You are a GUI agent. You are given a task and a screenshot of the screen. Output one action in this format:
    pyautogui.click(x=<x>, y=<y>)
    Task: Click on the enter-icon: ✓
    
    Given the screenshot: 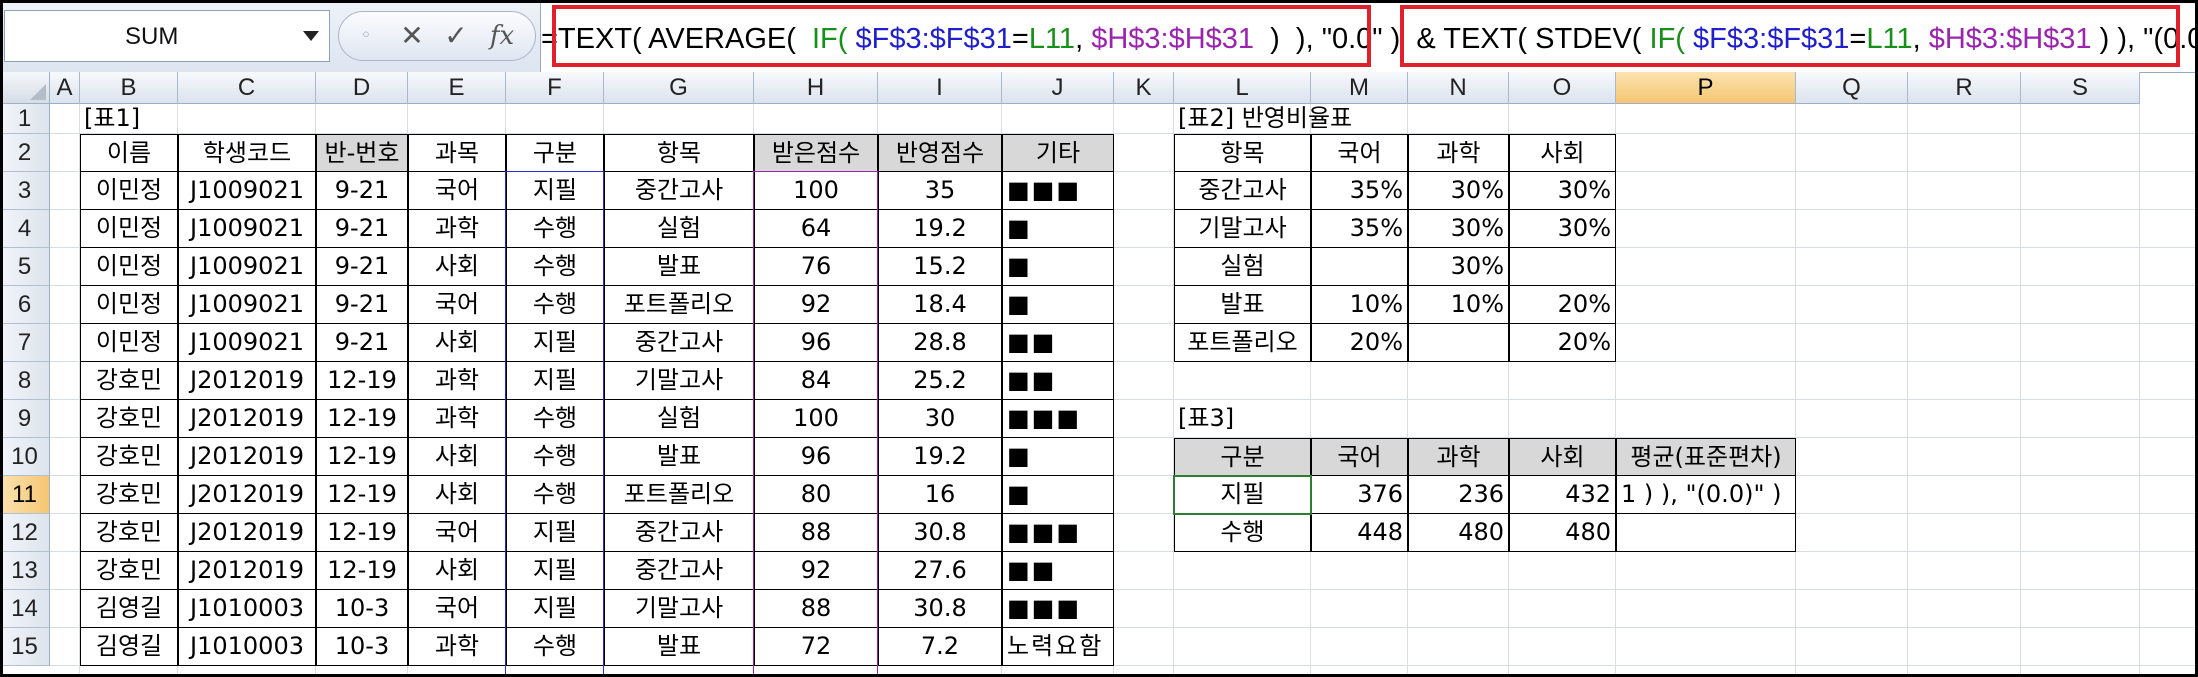 What is the action you would take?
    pyautogui.click(x=456, y=36)
    